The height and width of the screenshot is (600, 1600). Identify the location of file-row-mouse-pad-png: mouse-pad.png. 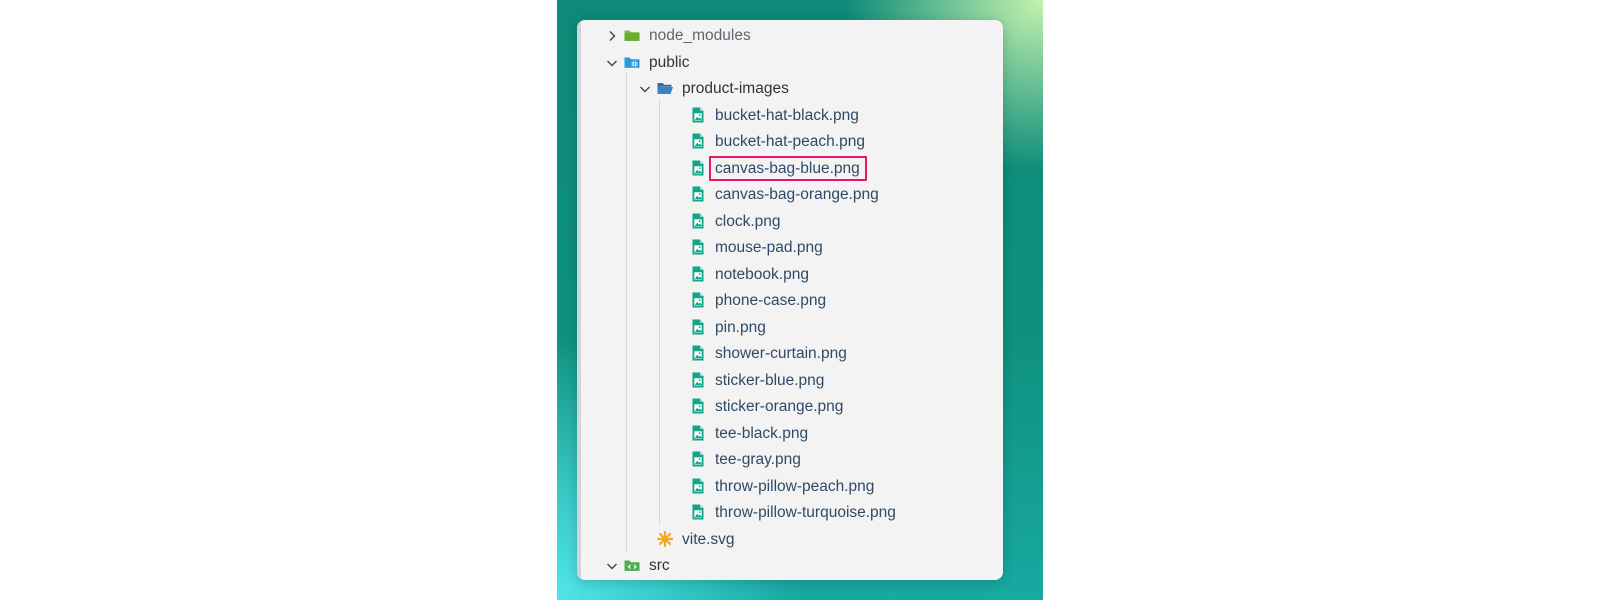
(790, 247).